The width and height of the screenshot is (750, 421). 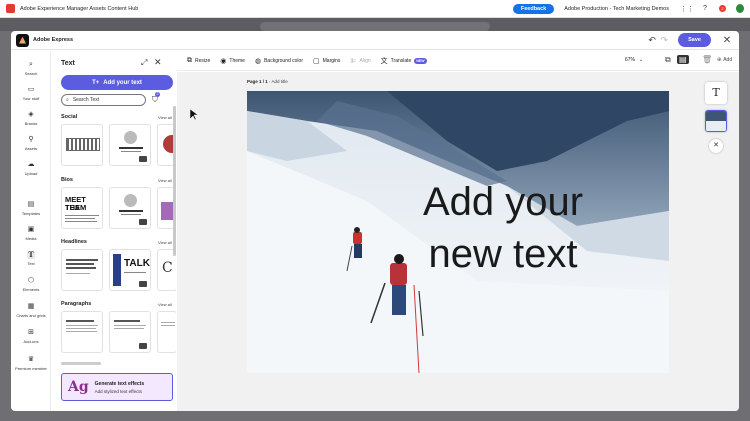 What do you see at coordinates (31, 93) in the screenshot?
I see `rail-item-your-stuff: ▭ Your stuff` at bounding box center [31, 93].